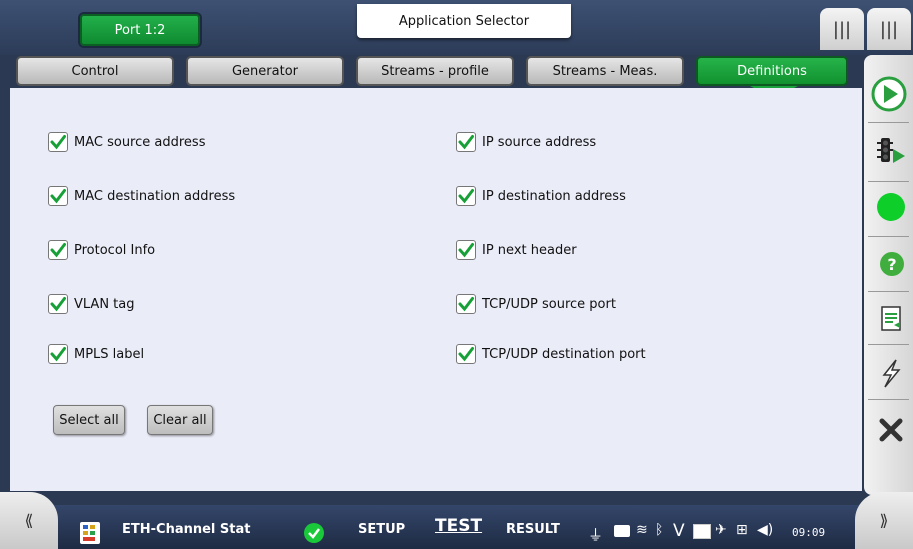 The height and width of the screenshot is (549, 913). Describe the element at coordinates (109, 354) in the screenshot. I see `mpls-label-label: MPLS label` at that location.